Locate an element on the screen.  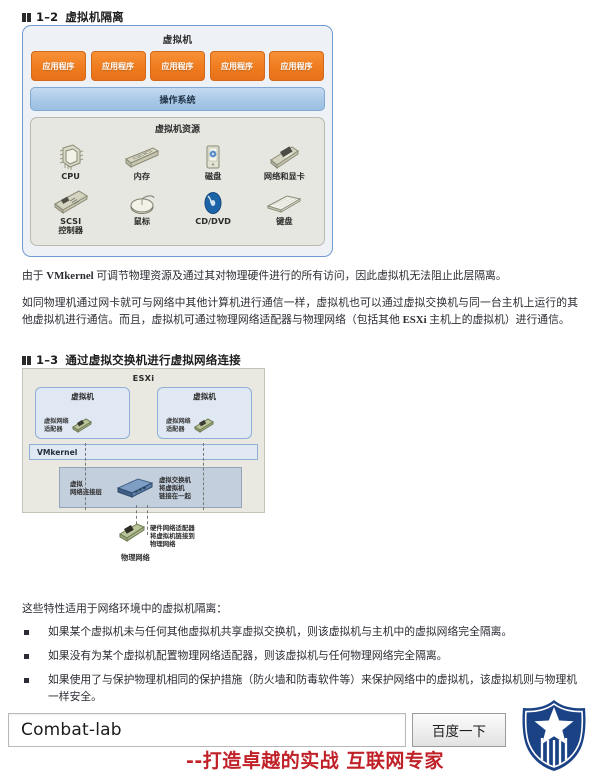
resource-keyboard: 键盘 is located at coordinates (284, 209).